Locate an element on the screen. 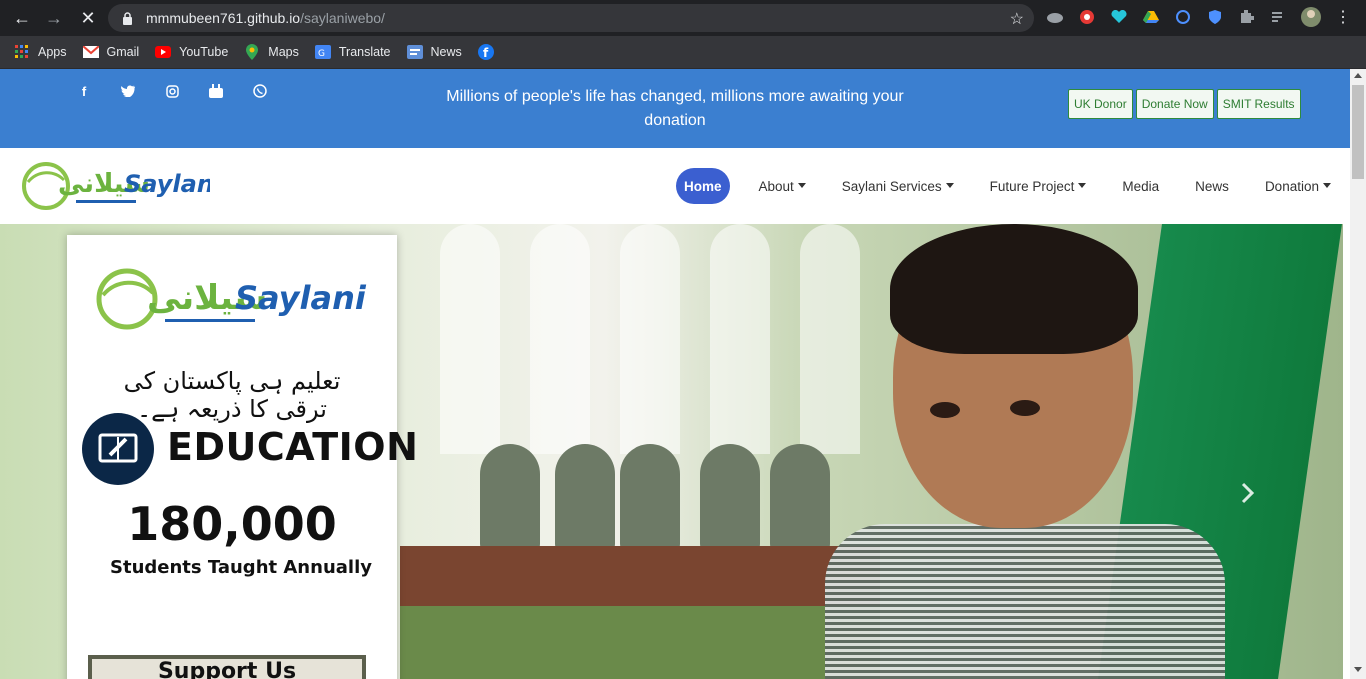  nav-media: Media is located at coordinates (1140, 186).